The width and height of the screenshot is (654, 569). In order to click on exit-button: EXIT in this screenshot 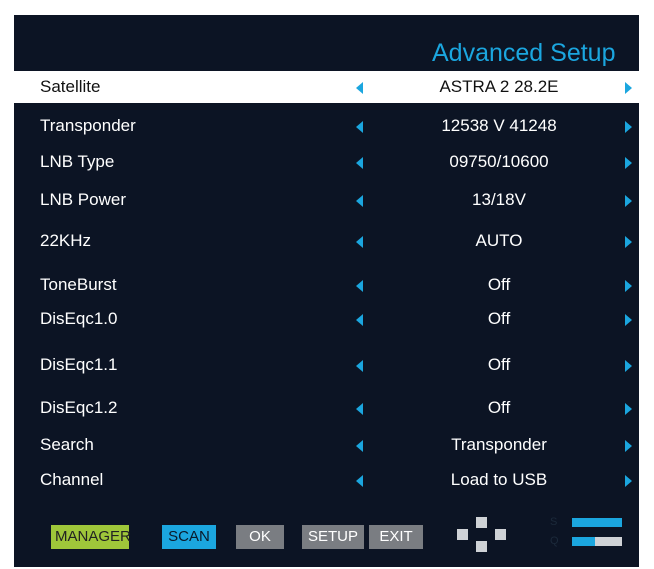, I will do `click(396, 537)`.